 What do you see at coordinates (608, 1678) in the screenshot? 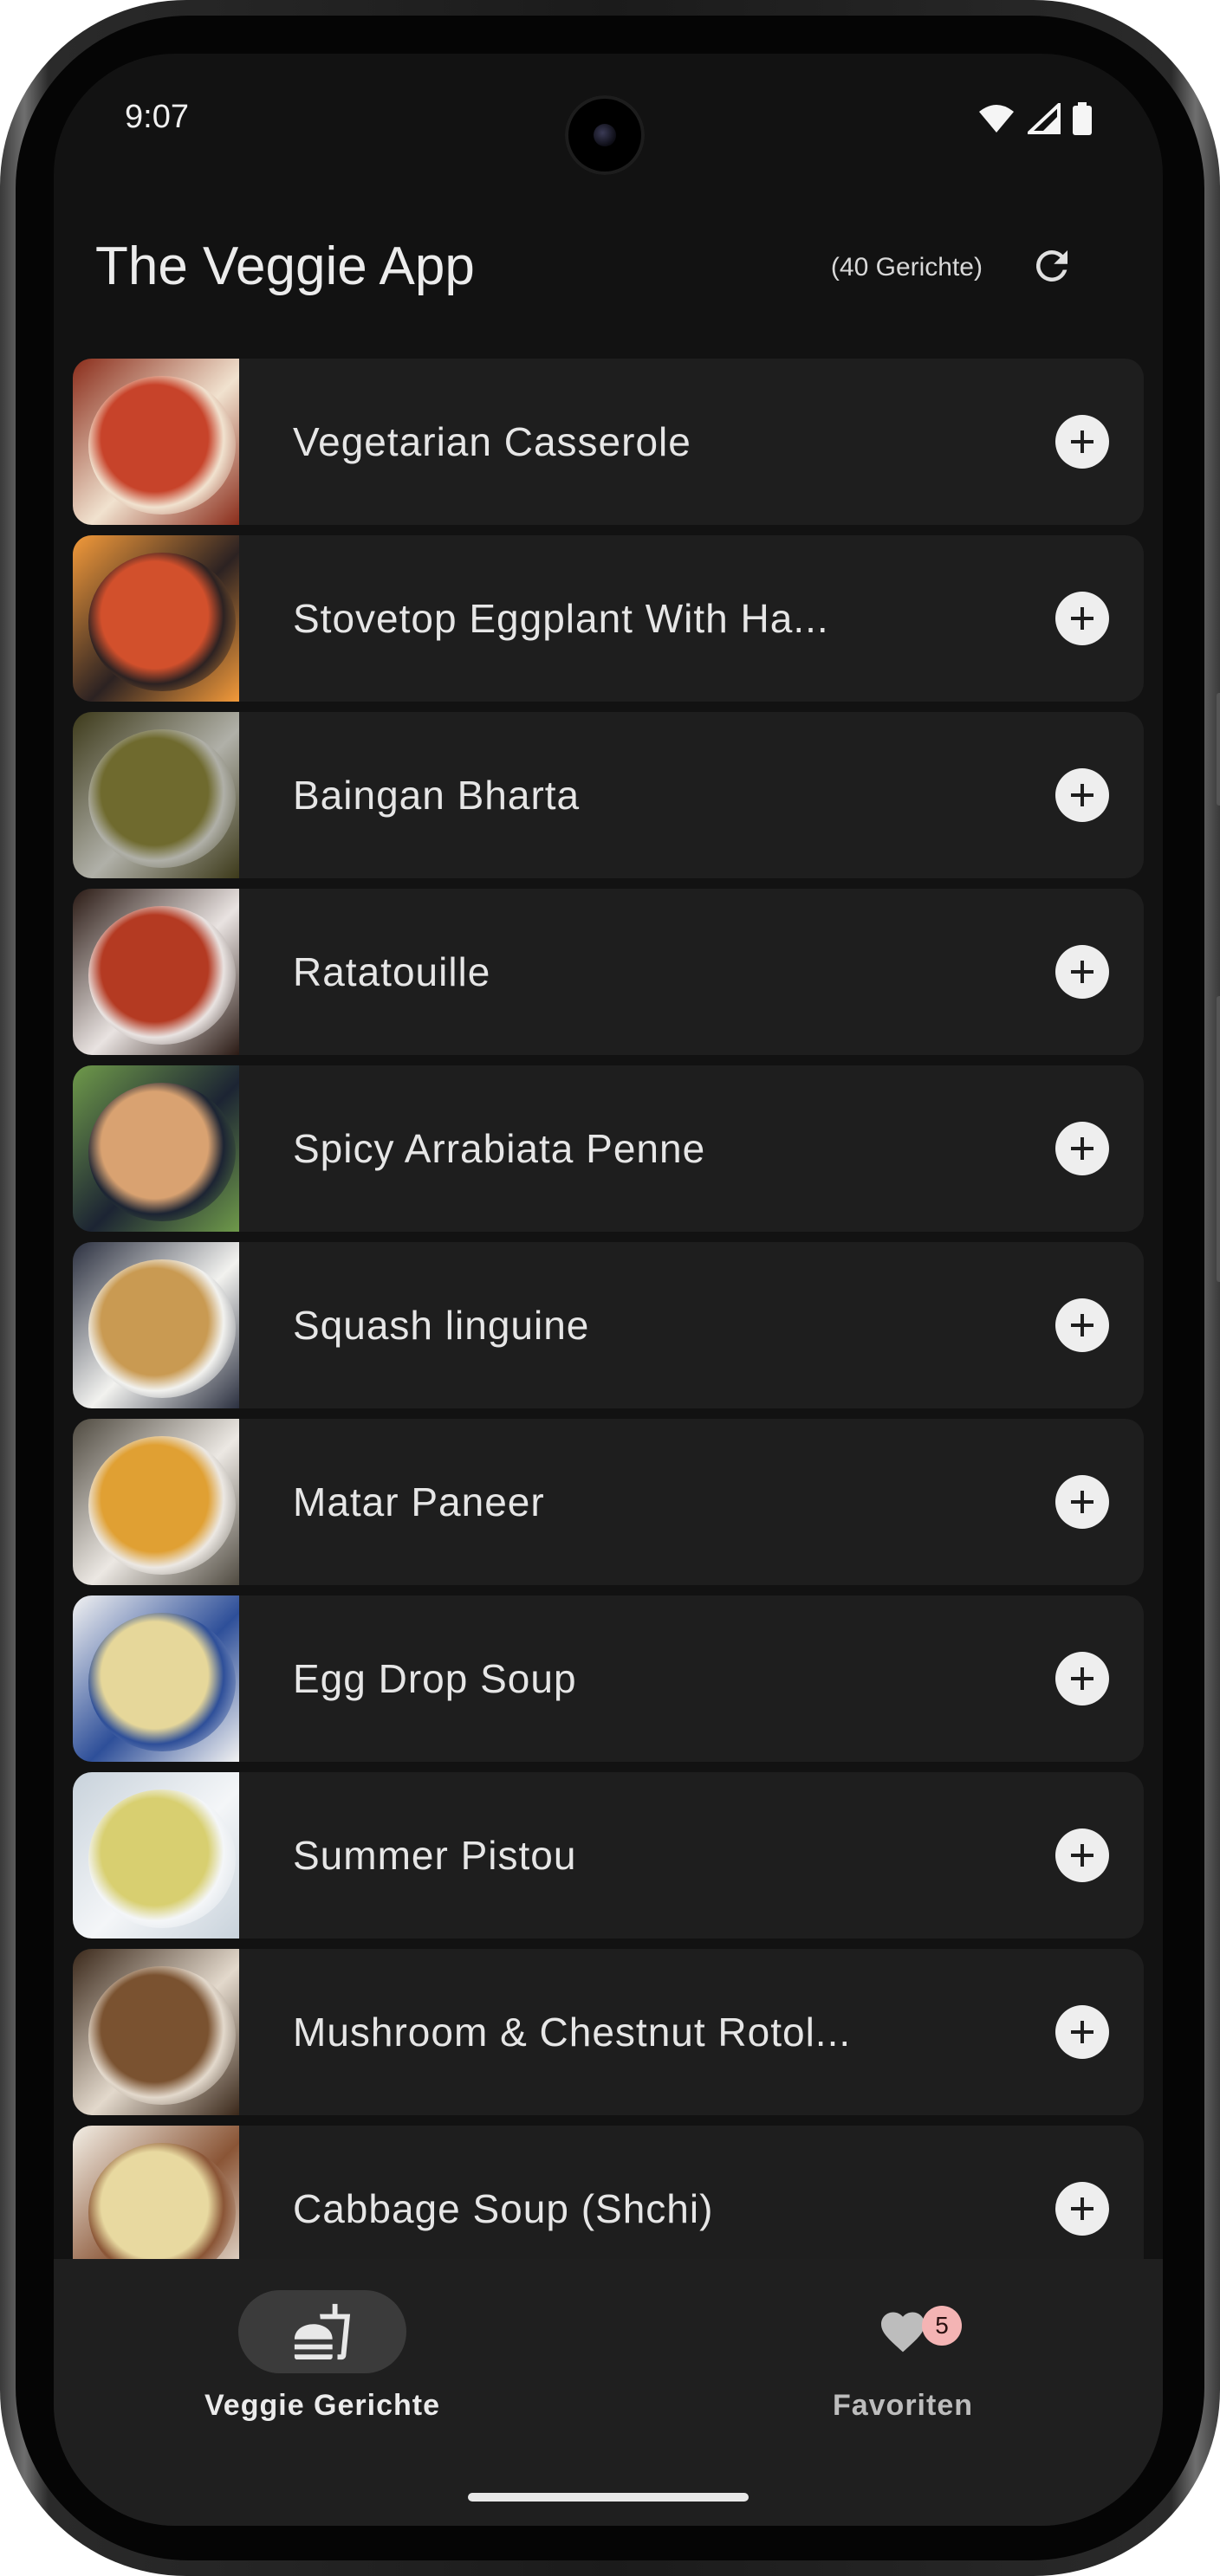
I see `dish-list-item: Egg Drop Soup` at bounding box center [608, 1678].